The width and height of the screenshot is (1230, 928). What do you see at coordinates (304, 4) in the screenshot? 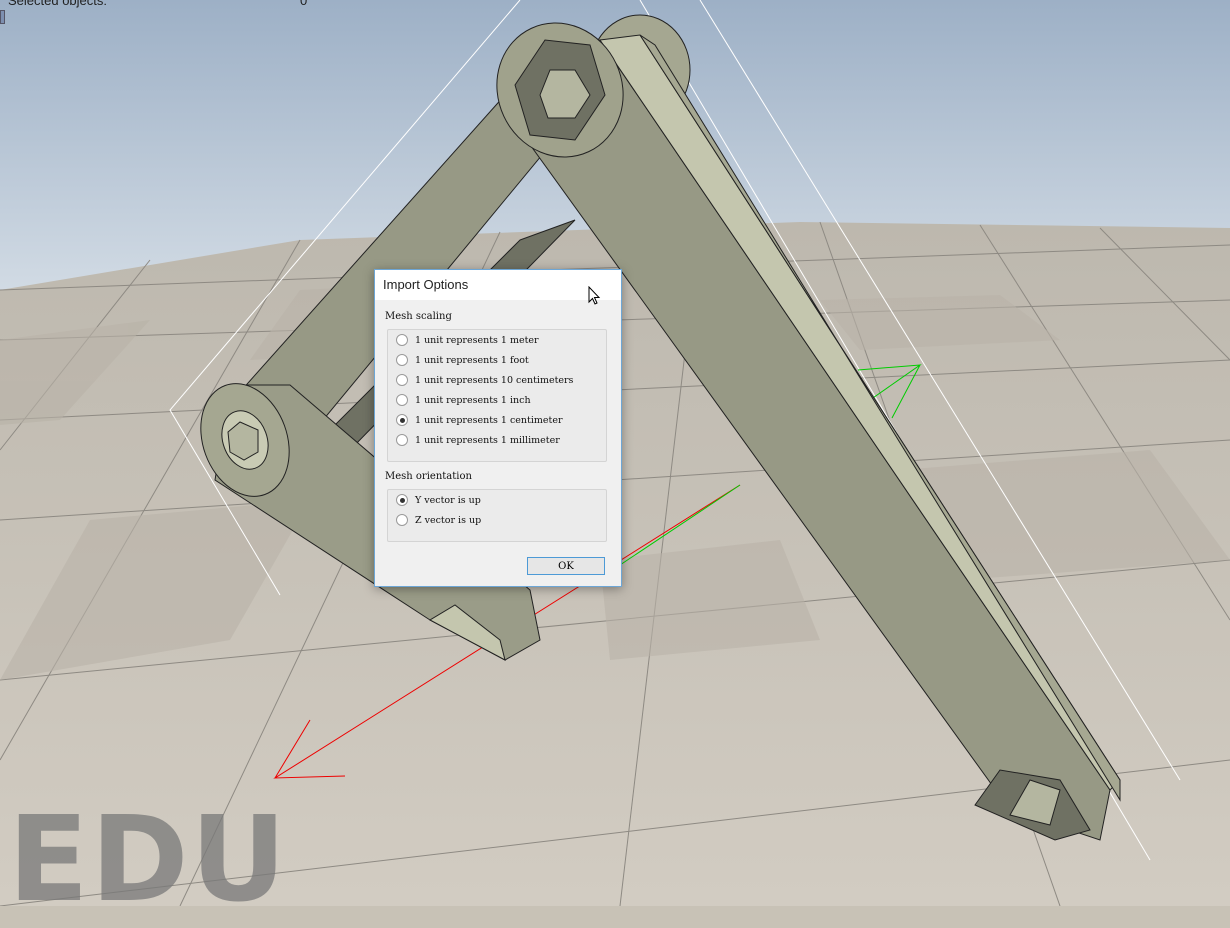
I see `selected-objects-value: 0` at bounding box center [304, 4].